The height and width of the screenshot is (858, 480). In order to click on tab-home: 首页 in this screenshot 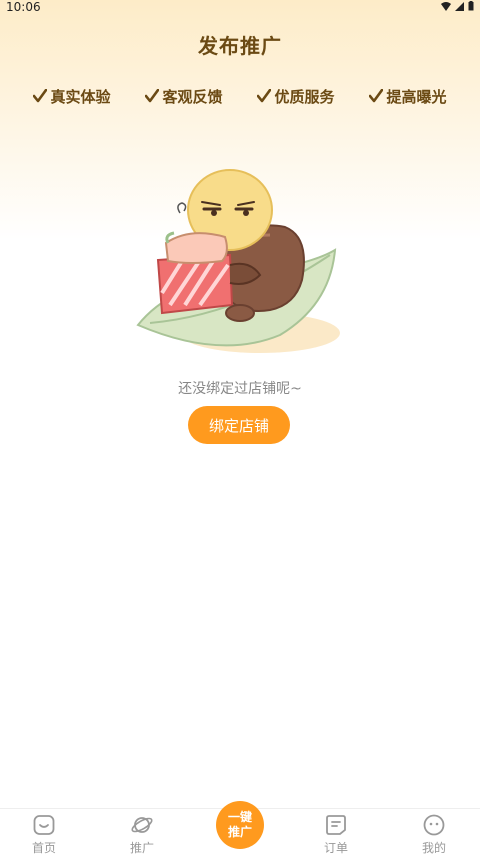, I will do `click(44, 834)`.